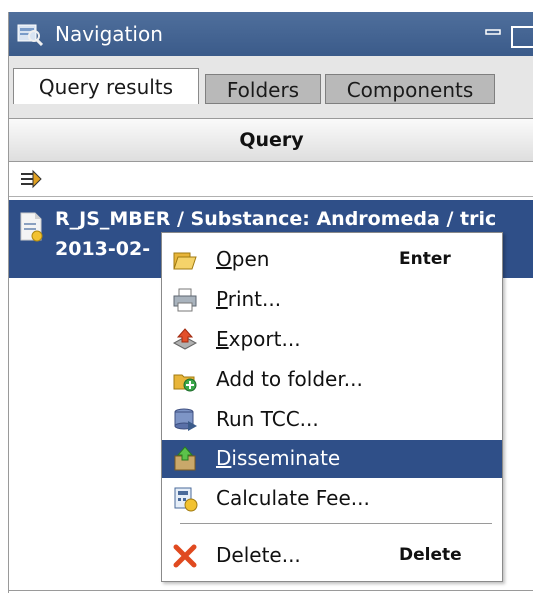 This screenshot has height=593, width=533. What do you see at coordinates (493, 27) in the screenshot?
I see `minimize-icon` at bounding box center [493, 27].